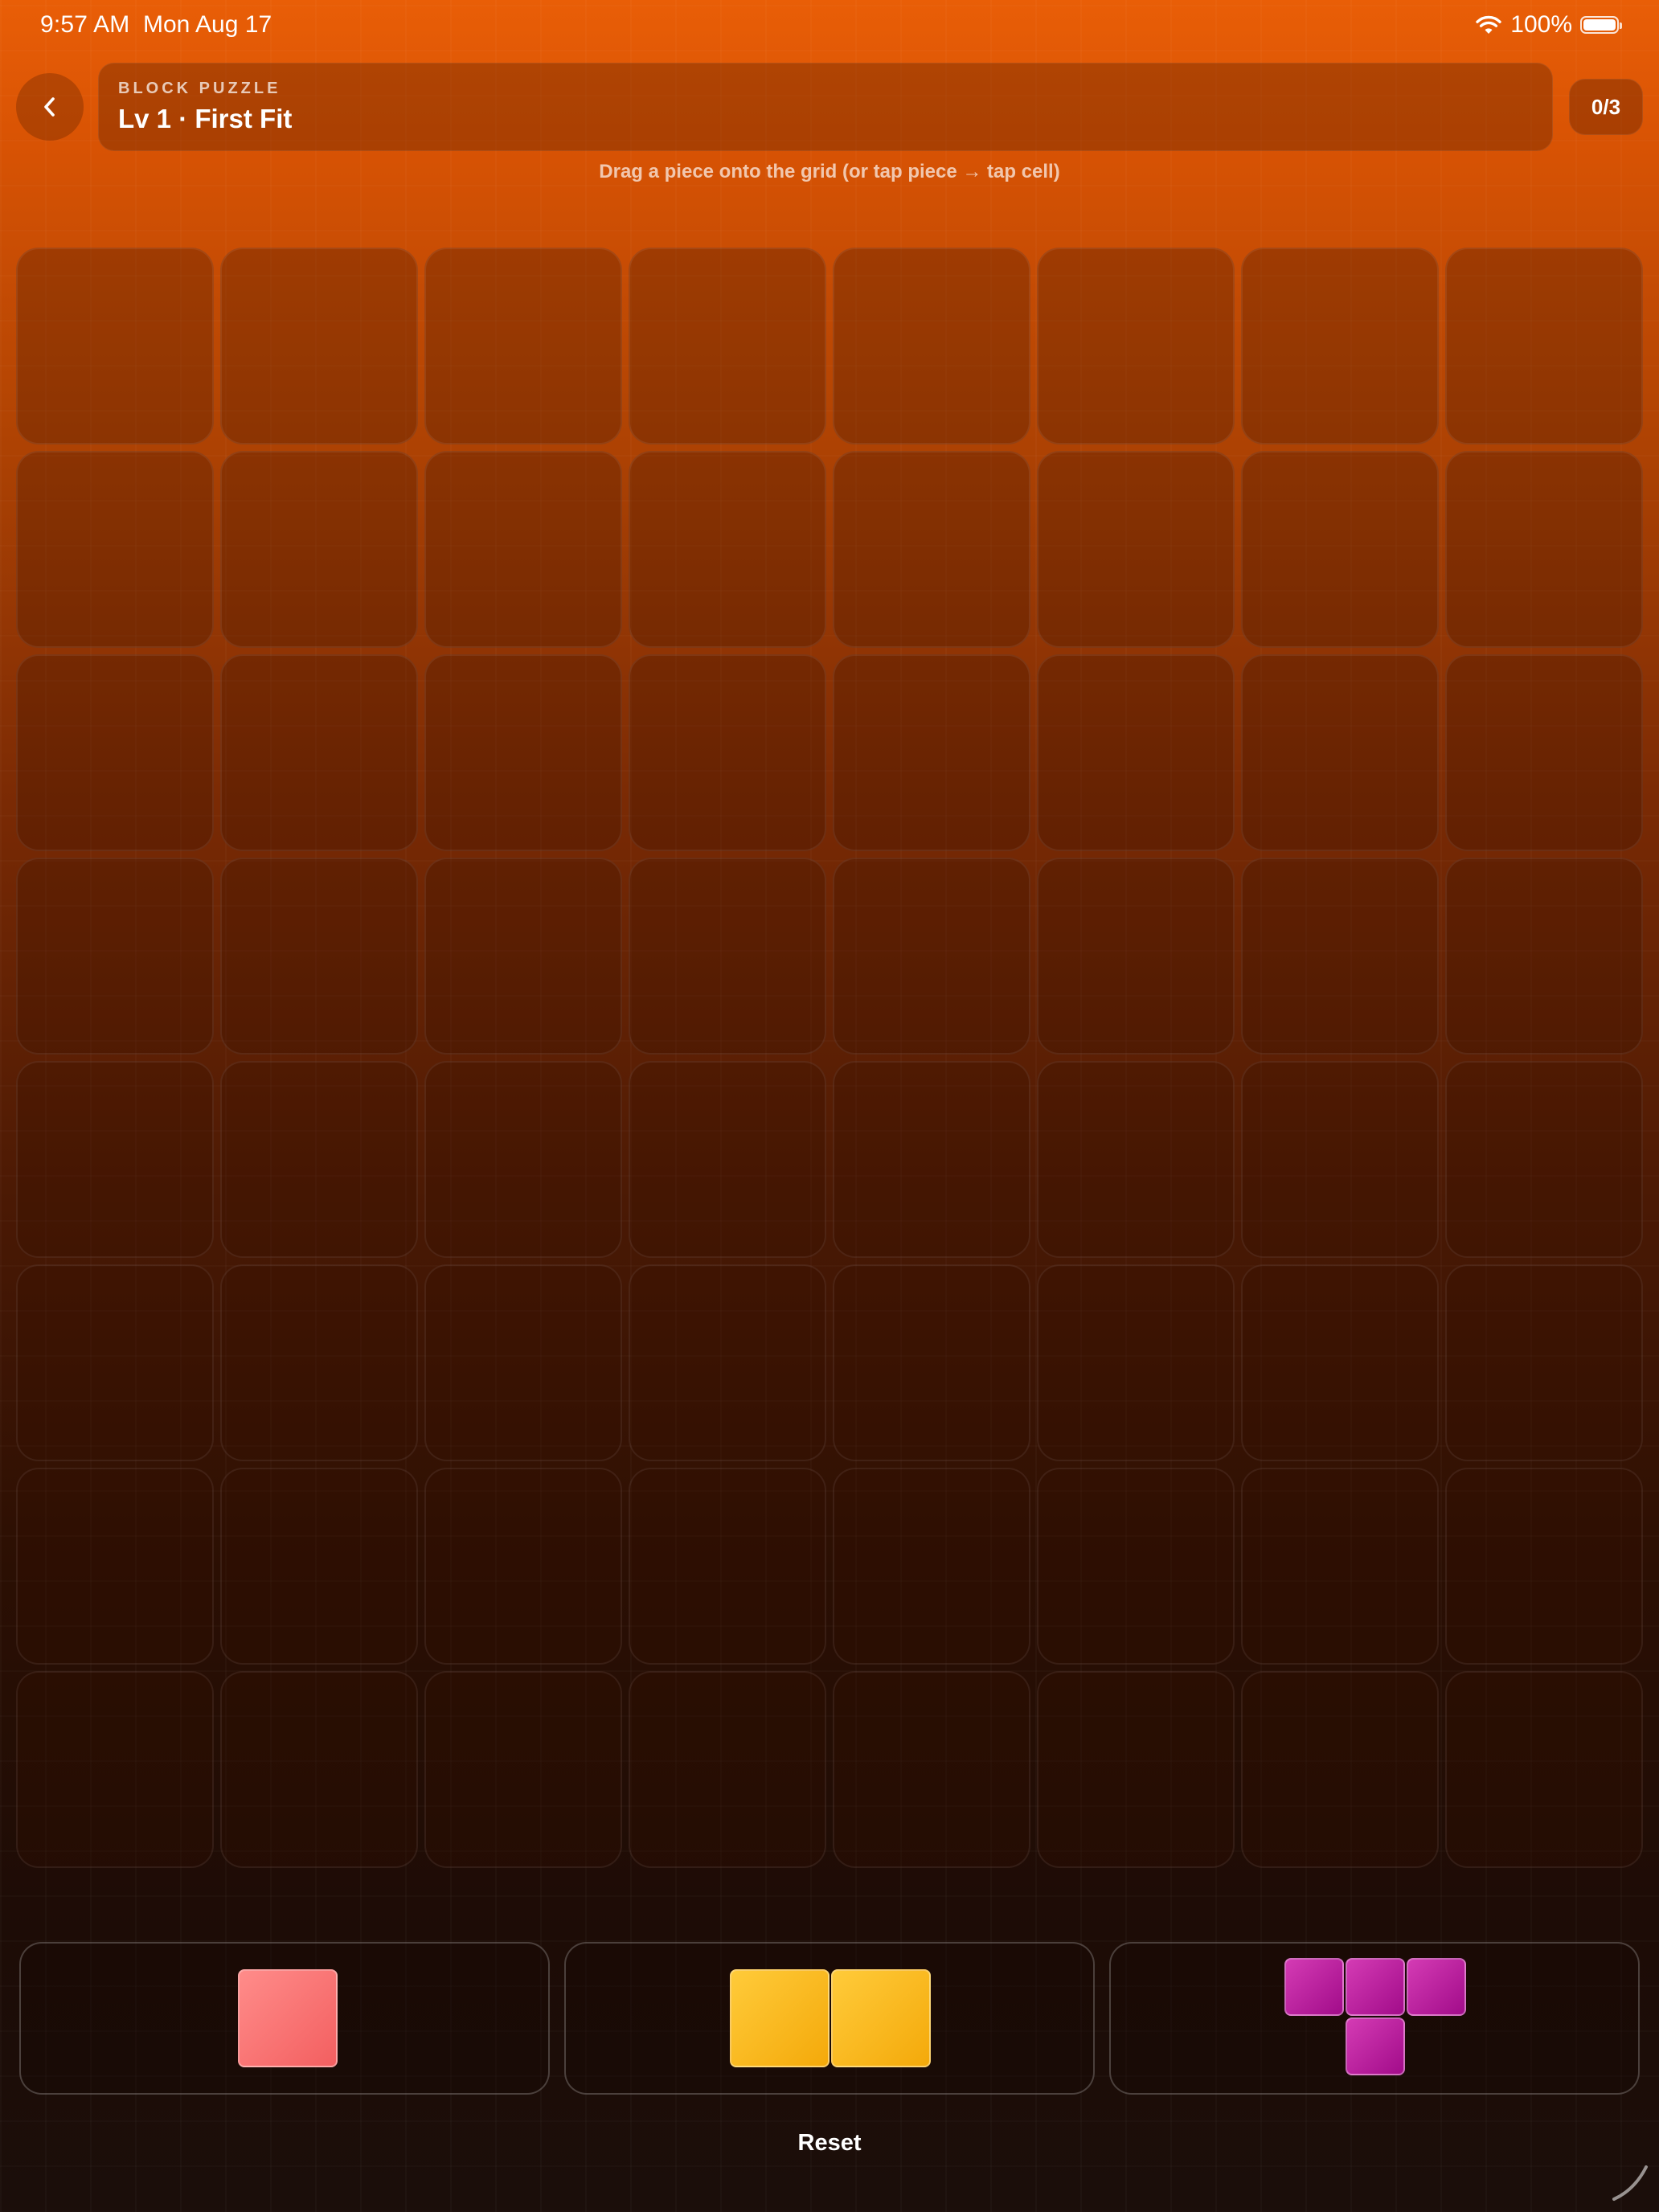  I want to click on status-date: Mon Aug 17, so click(207, 24).